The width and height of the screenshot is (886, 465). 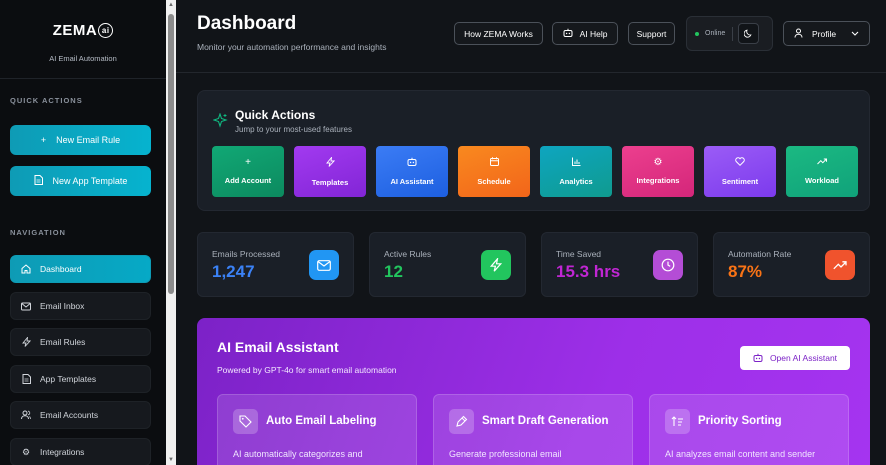 What do you see at coordinates (408, 254) in the screenshot?
I see `stat-label: Active Rules` at bounding box center [408, 254].